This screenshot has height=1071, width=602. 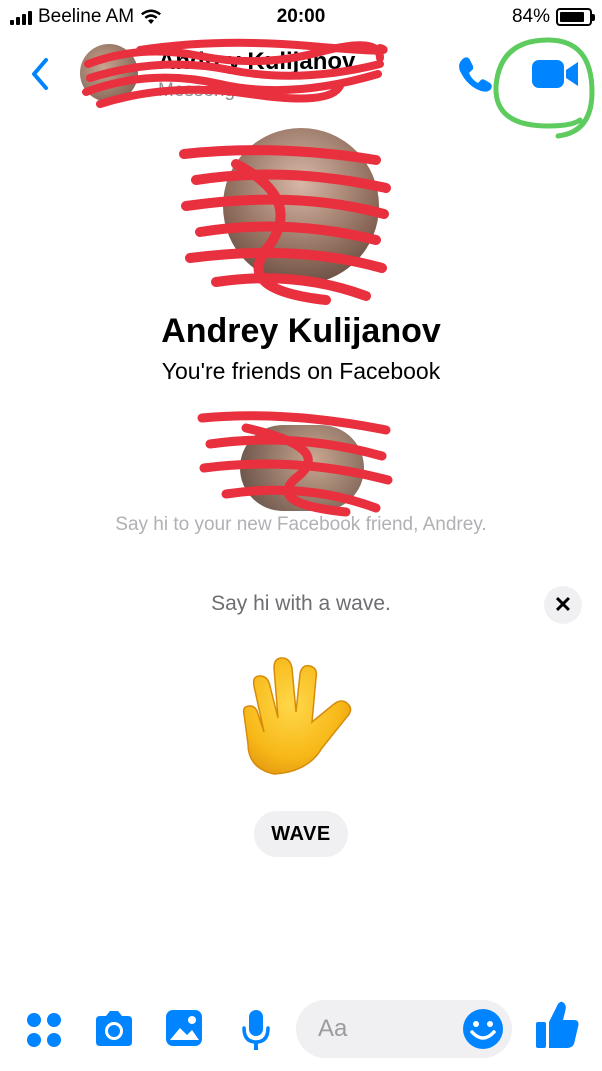 What do you see at coordinates (41, 74) in the screenshot?
I see `back-chevron-icon` at bounding box center [41, 74].